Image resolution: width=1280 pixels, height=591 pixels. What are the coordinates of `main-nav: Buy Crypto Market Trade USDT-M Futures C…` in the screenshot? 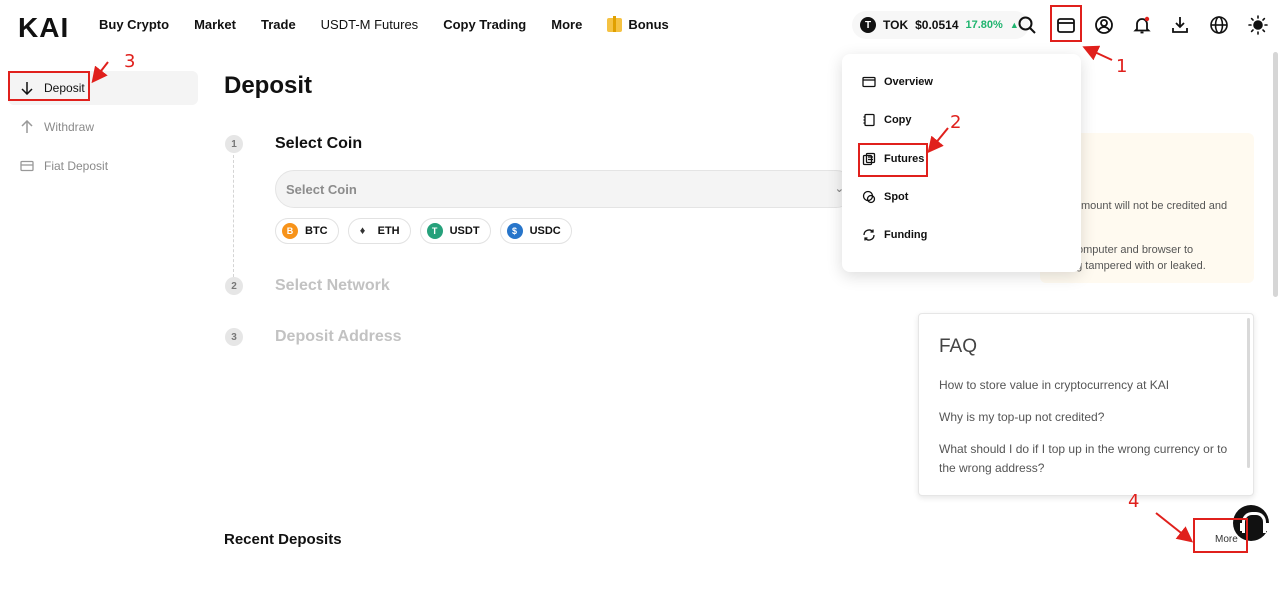 It's located at (396, 23).